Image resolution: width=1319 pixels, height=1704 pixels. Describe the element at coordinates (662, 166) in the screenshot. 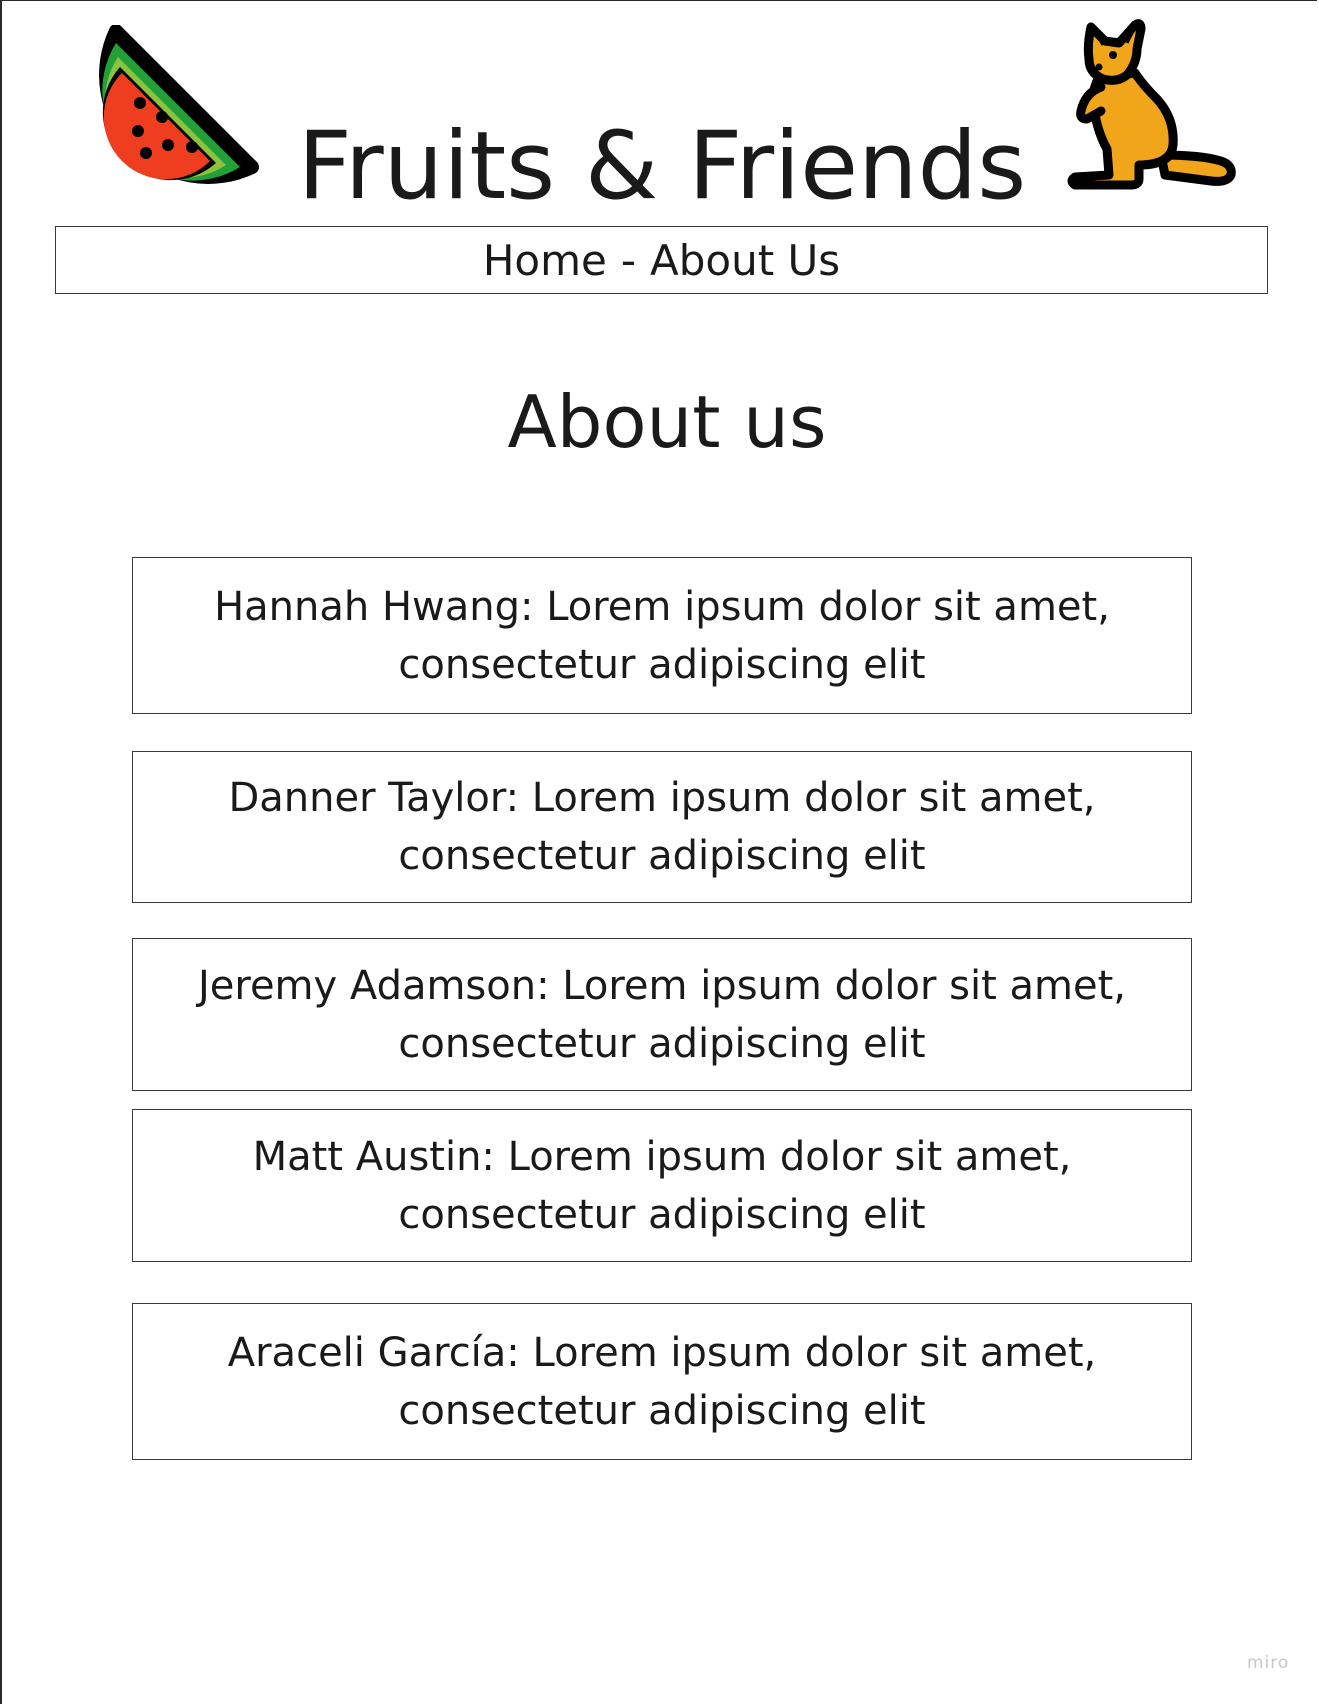

I see `site-title: Fruits & Friends` at that location.